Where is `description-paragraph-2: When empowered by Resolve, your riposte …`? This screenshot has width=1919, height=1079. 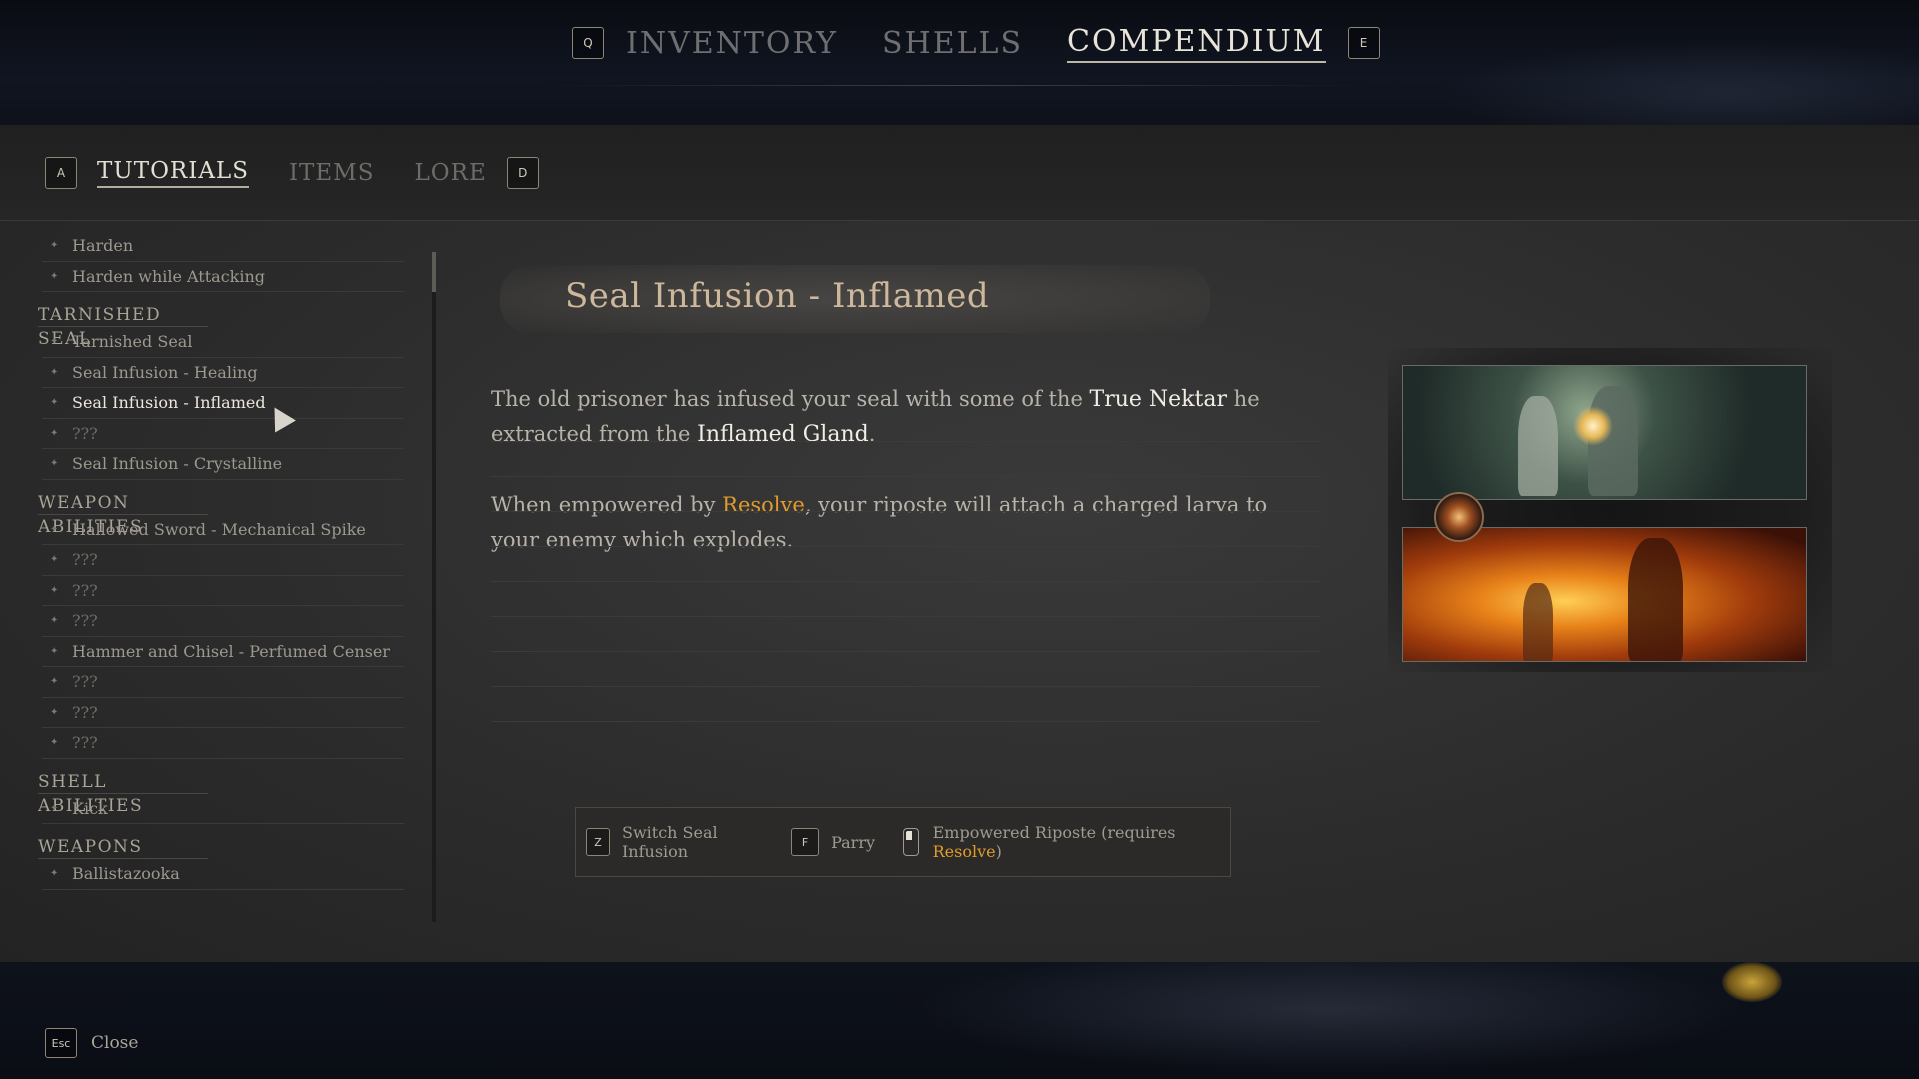 description-paragraph-2: When empowered by Resolve, your riposte … is located at coordinates (891, 523).